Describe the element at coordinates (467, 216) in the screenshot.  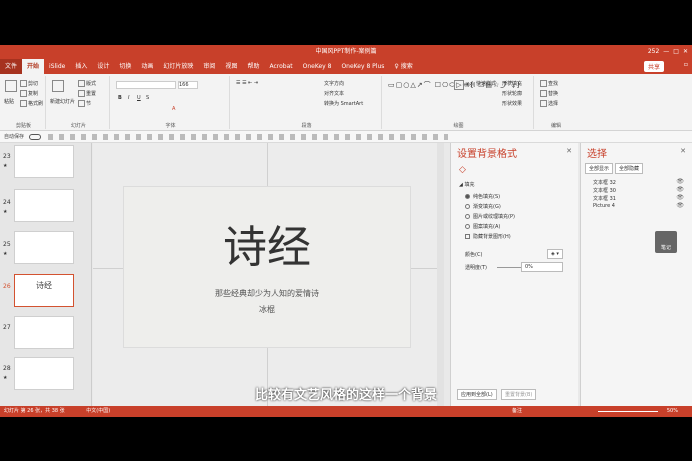
I see `radio-picture` at that location.